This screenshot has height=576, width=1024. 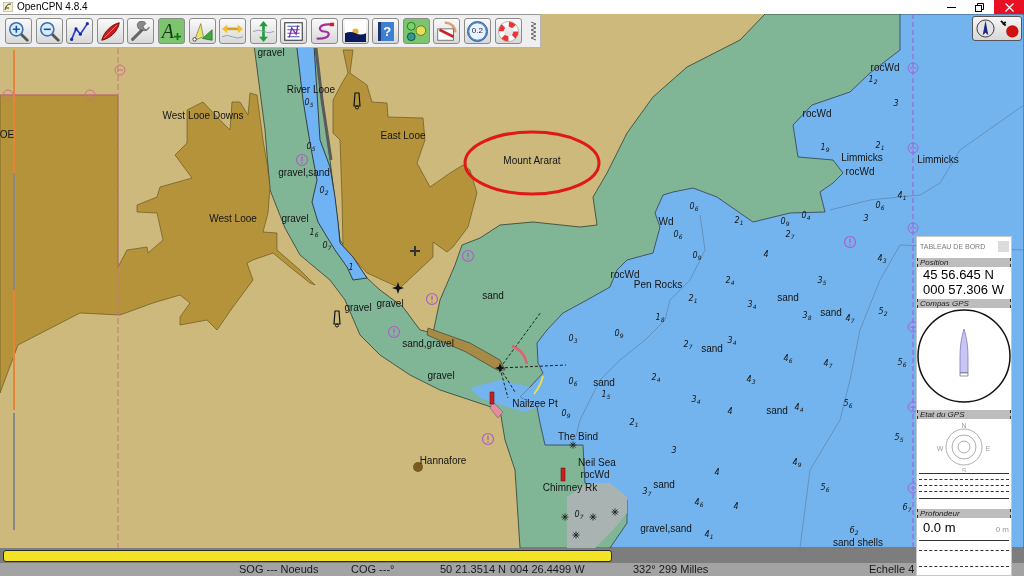 What do you see at coordinates (825, 148) in the screenshot?
I see `depth-sounding: 1$_{9}$` at bounding box center [825, 148].